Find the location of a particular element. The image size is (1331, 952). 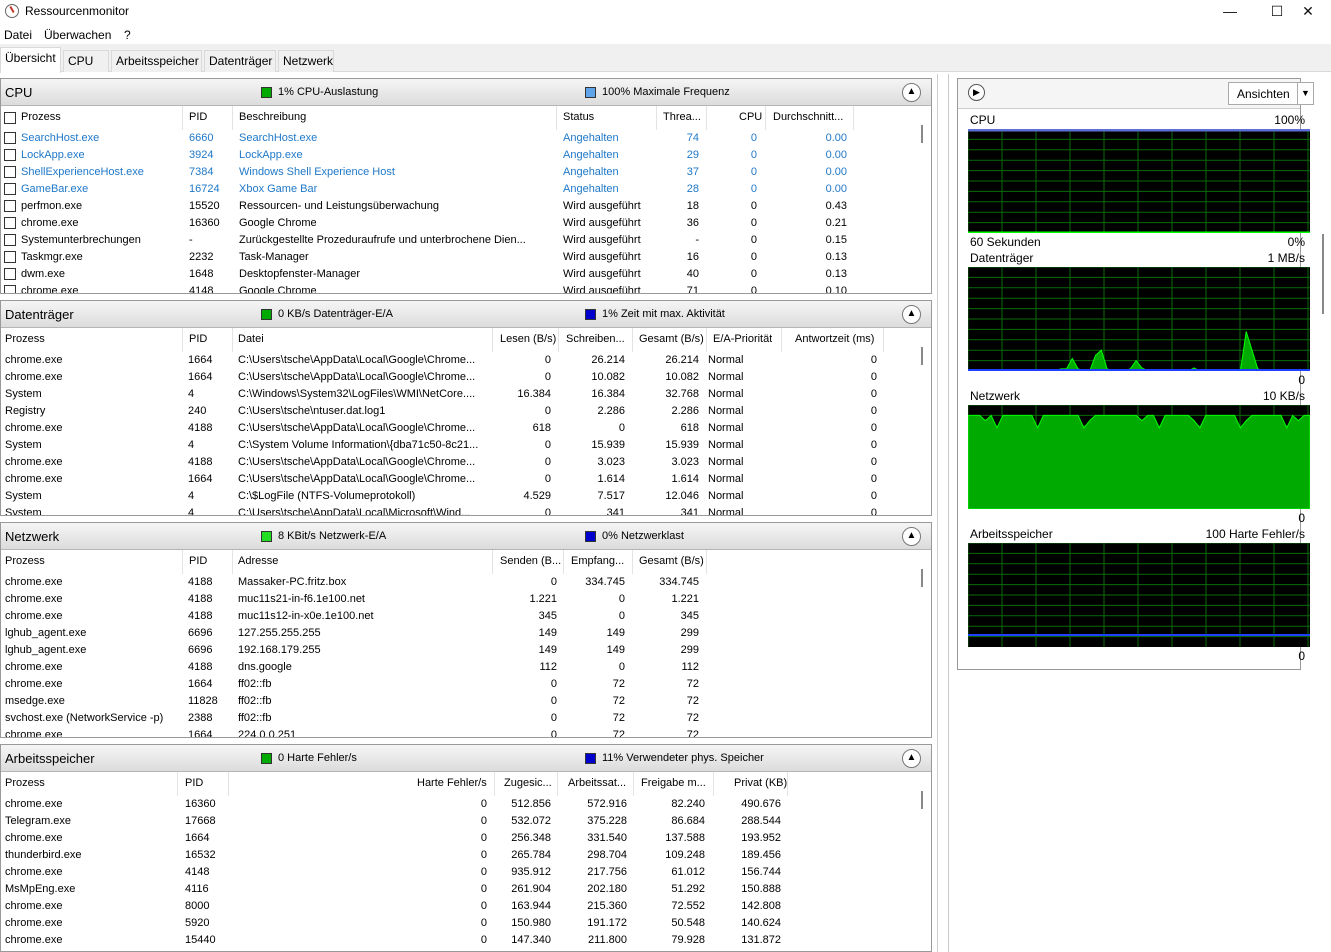

memory-scrollbar is located at coordinates (923, 862).